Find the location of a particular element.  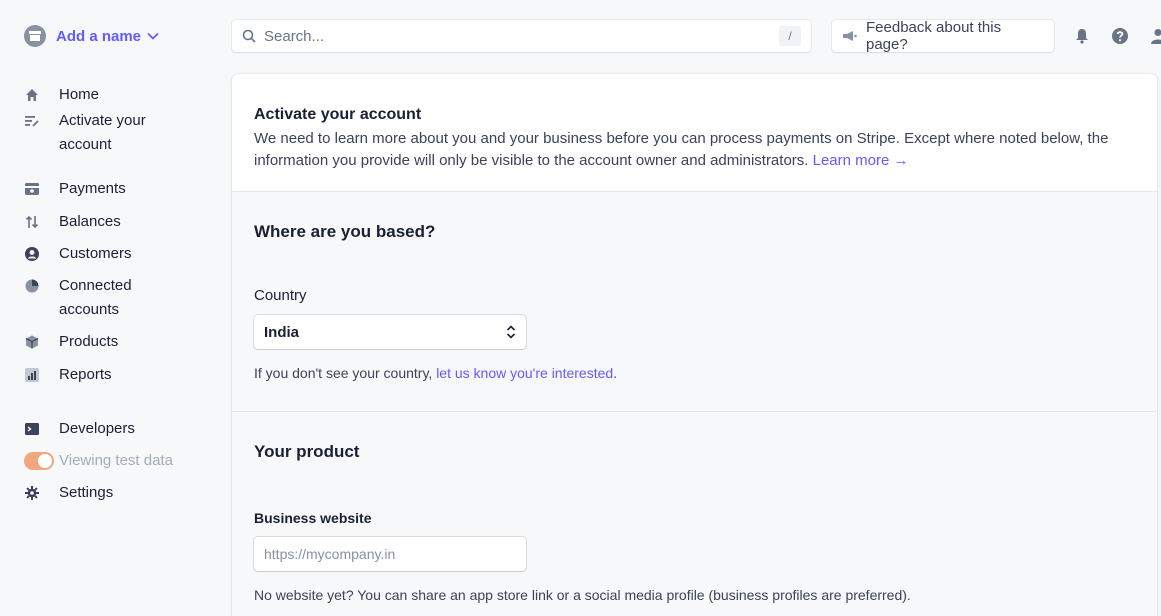

sidebar-item-label: Connected accounts is located at coordinates (95, 297).